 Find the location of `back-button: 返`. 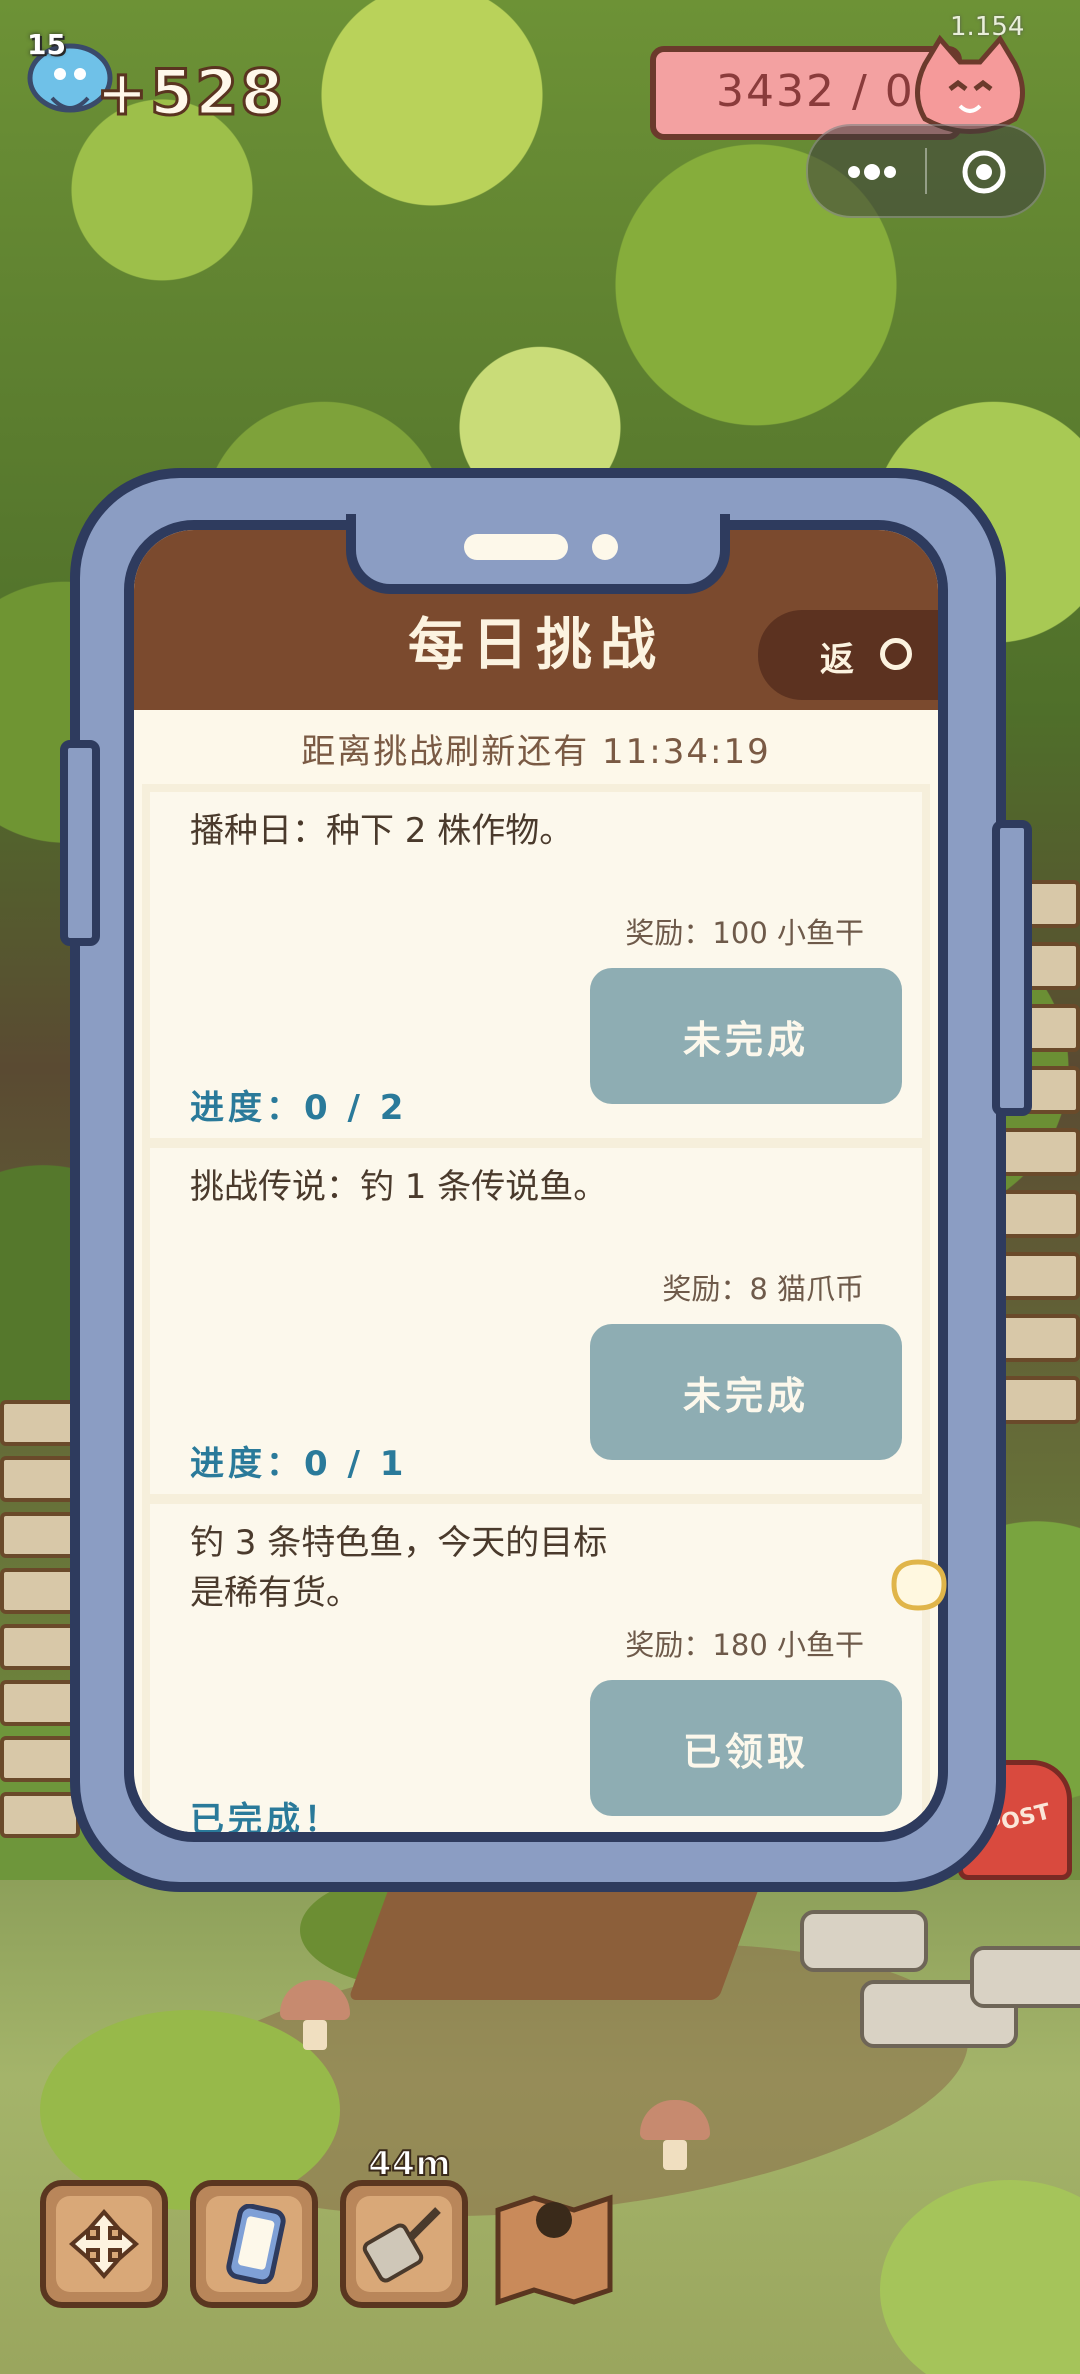

back-button: 返 is located at coordinates (848, 655).